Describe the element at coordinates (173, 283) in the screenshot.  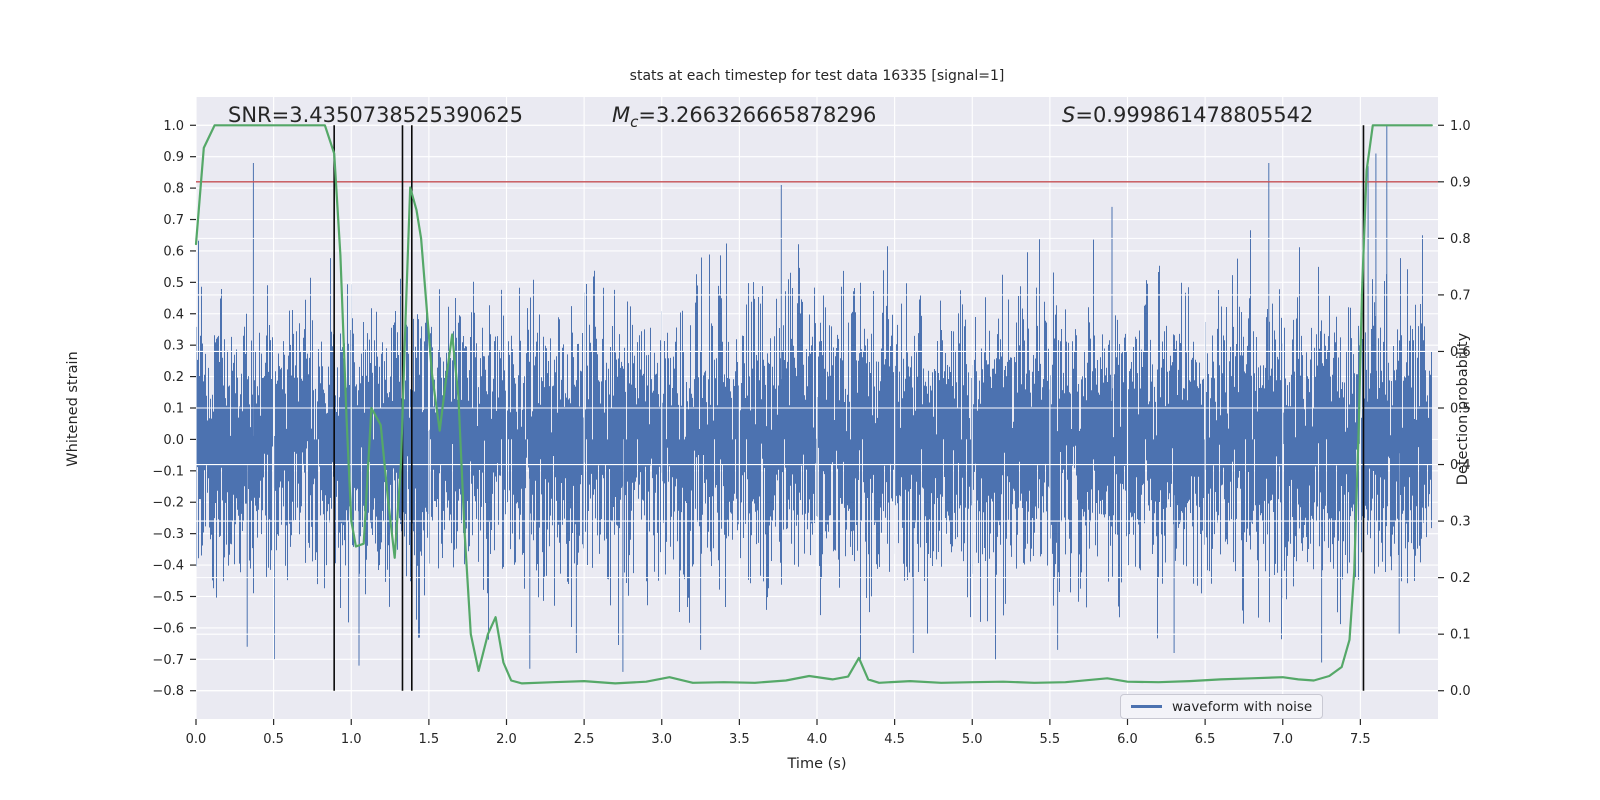
I see `y-tick-label-left: 0.5` at that location.